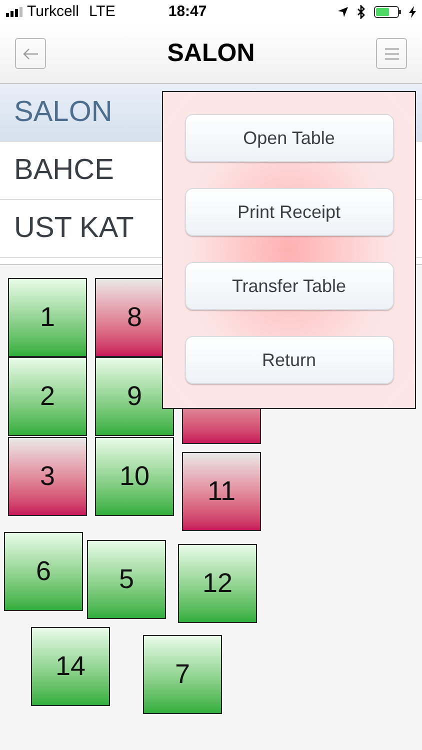 This screenshot has height=750, width=422. What do you see at coordinates (53, 12) in the screenshot?
I see `carrier-name: Turkcell` at bounding box center [53, 12].